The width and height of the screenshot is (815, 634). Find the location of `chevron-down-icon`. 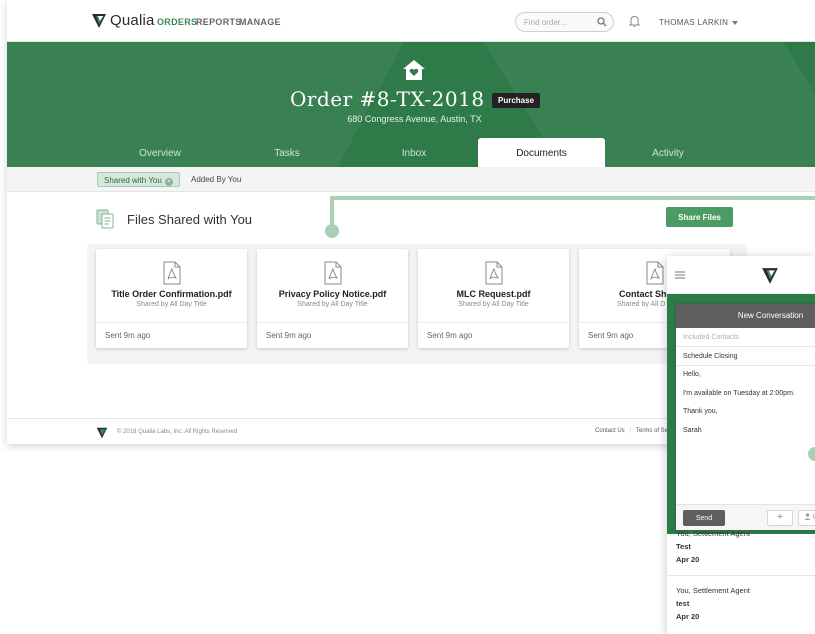

chevron-down-icon is located at coordinates (735, 22).